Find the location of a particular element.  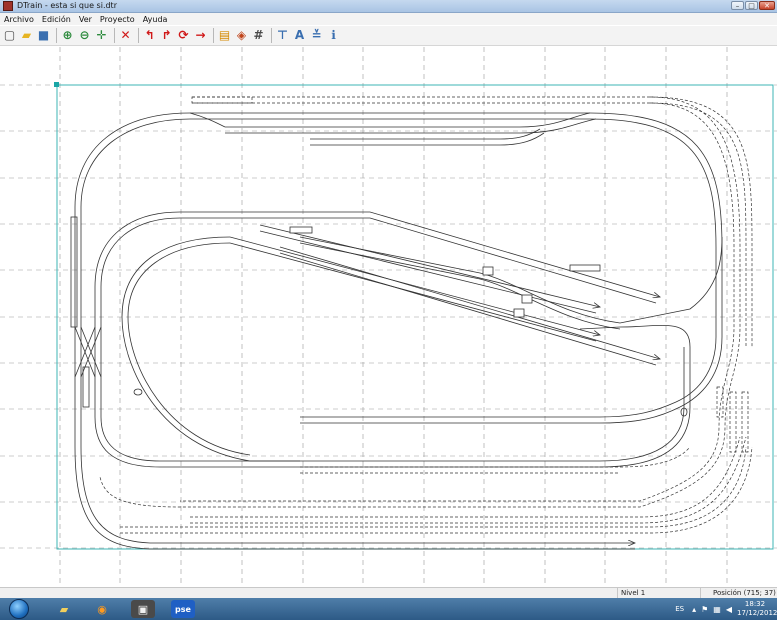

media-player-icon: ◉ is located at coordinates (102, 609).